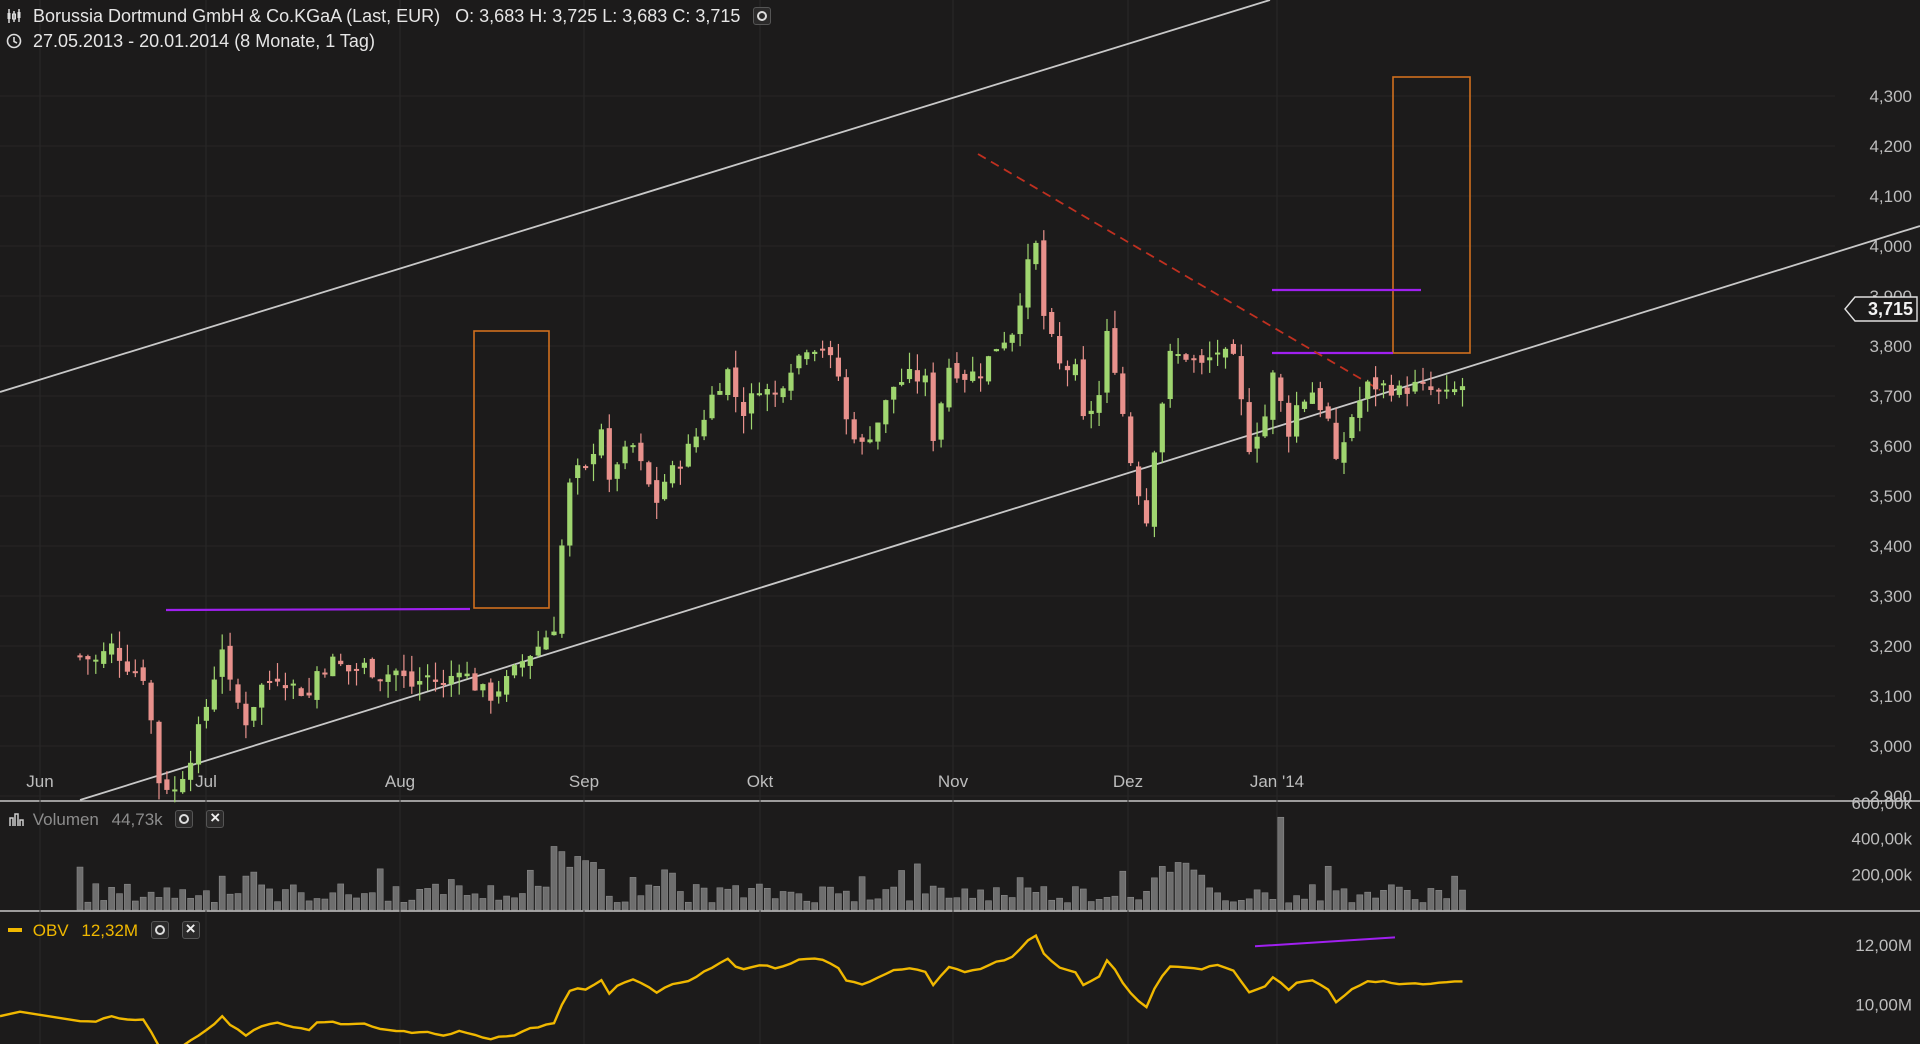 This screenshot has height=1044, width=1920. I want to click on volume-settings-button, so click(184, 819).